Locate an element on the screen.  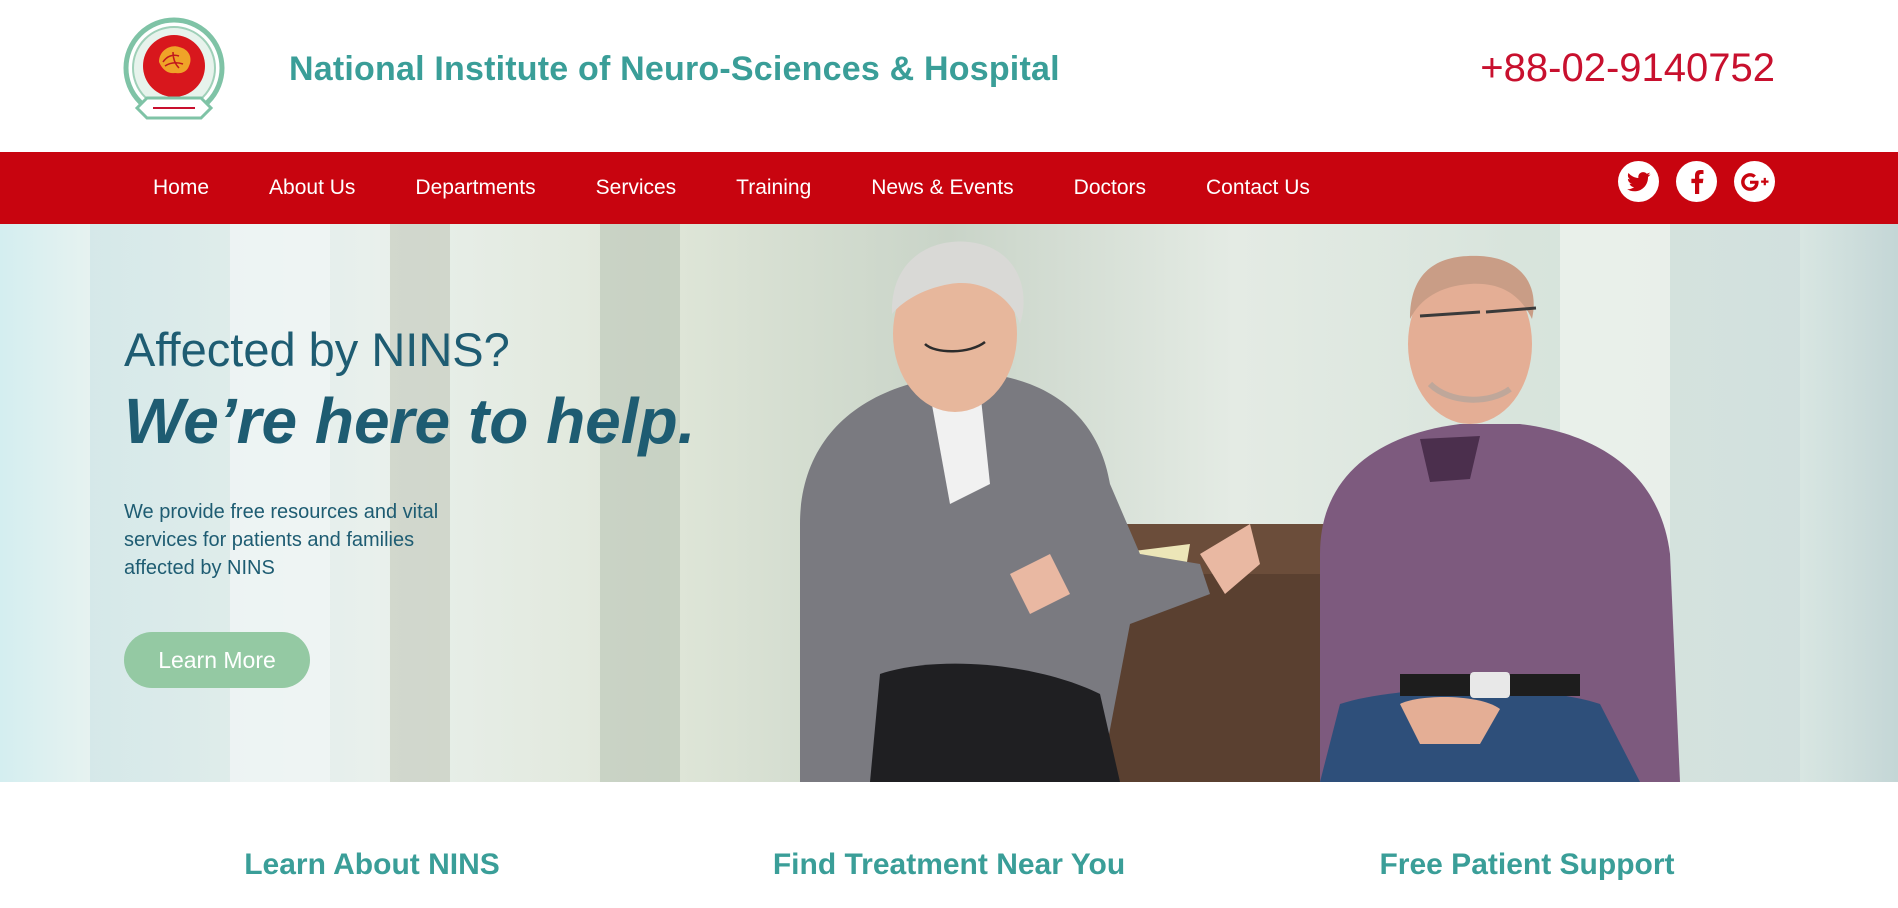
nav-item-home: Home is located at coordinates (181, 188).